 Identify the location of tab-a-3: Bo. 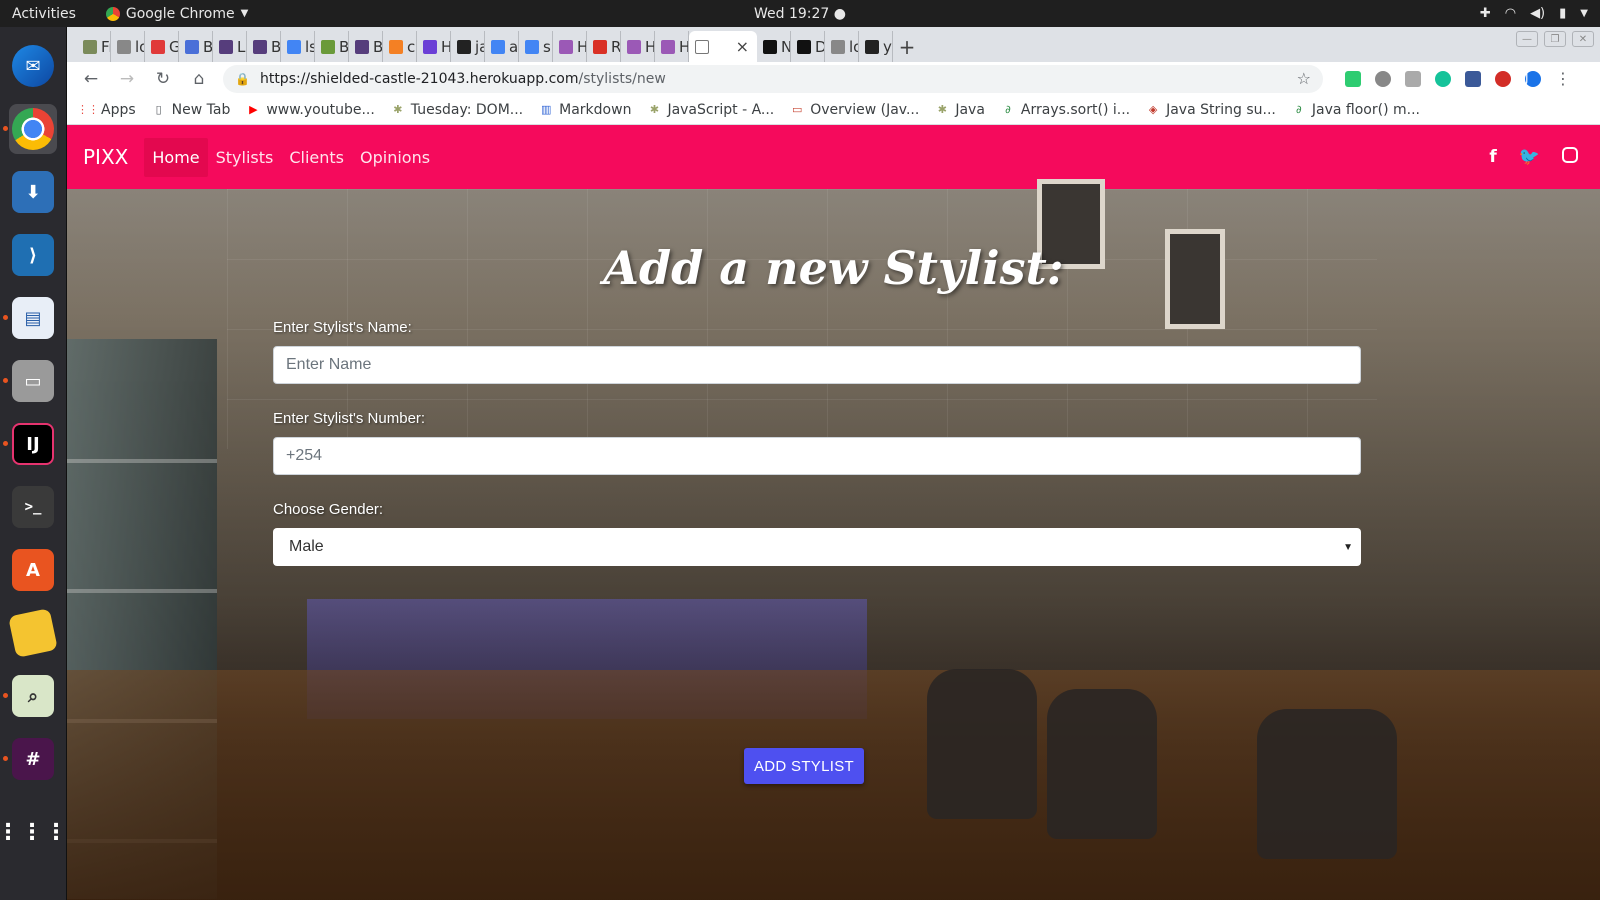
(196, 46).